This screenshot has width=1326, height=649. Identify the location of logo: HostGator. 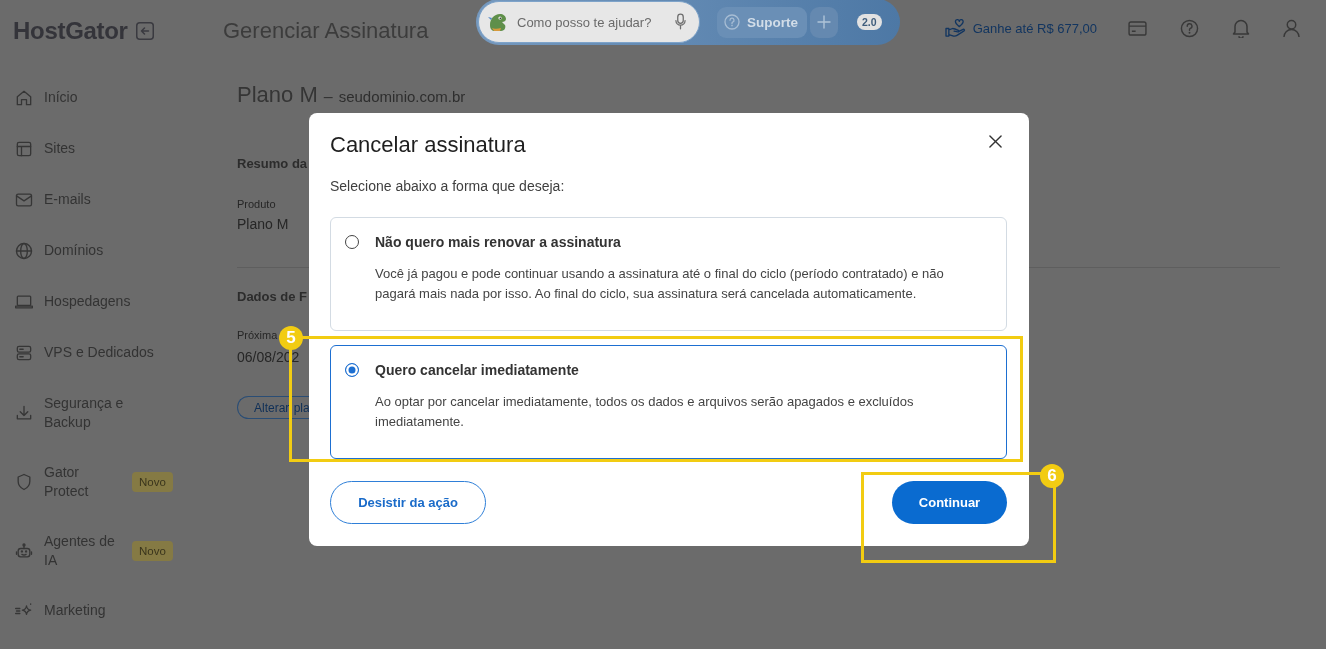
(70, 31).